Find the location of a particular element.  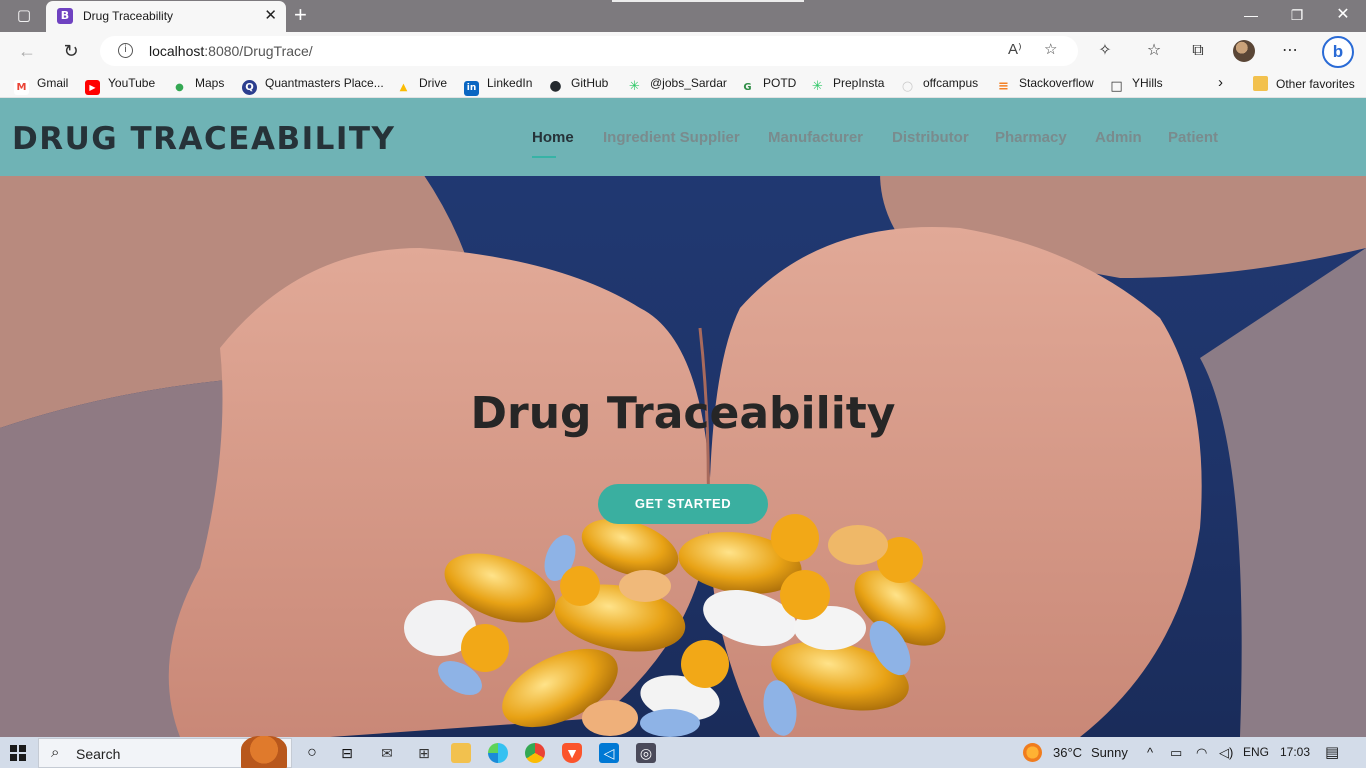

bookmark-label: Gmail is located at coordinates (53, 83).